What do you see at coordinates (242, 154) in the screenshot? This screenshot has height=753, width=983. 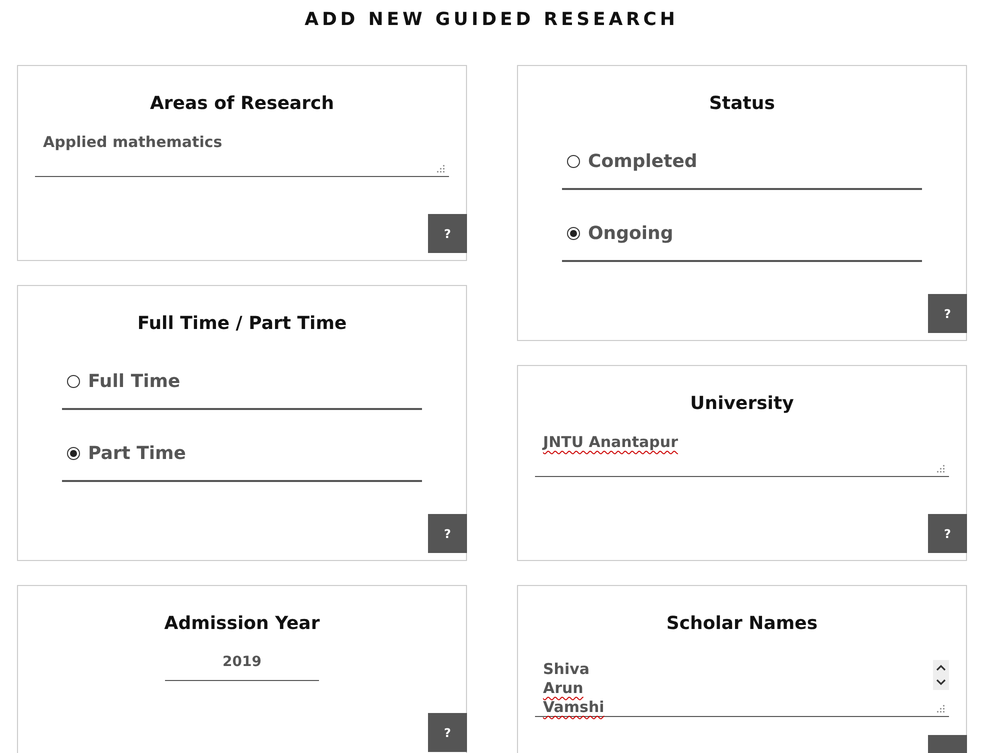 I see `text-area: Applied mathematics` at bounding box center [242, 154].